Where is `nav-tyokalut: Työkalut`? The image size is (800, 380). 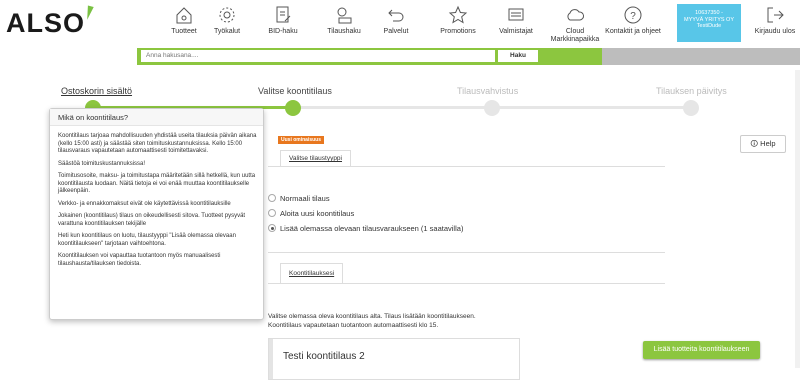
nav-tyokalut: Työkalut is located at coordinates (227, 20).